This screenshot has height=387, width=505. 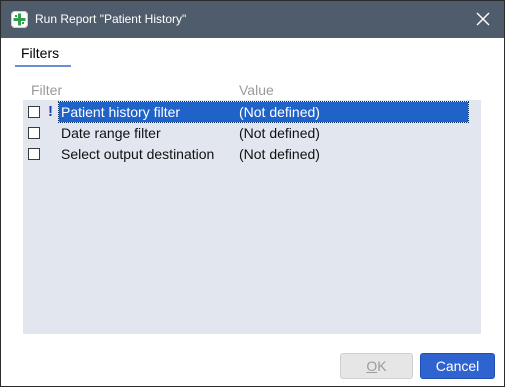 What do you see at coordinates (34, 154) in the screenshot?
I see `output-destination-checkbox` at bounding box center [34, 154].